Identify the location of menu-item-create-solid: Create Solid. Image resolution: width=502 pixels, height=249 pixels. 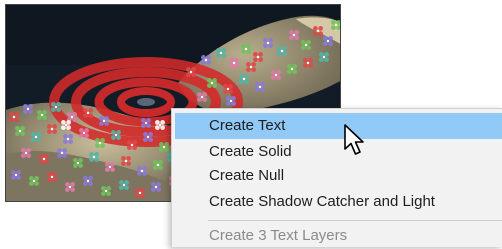
(338, 152).